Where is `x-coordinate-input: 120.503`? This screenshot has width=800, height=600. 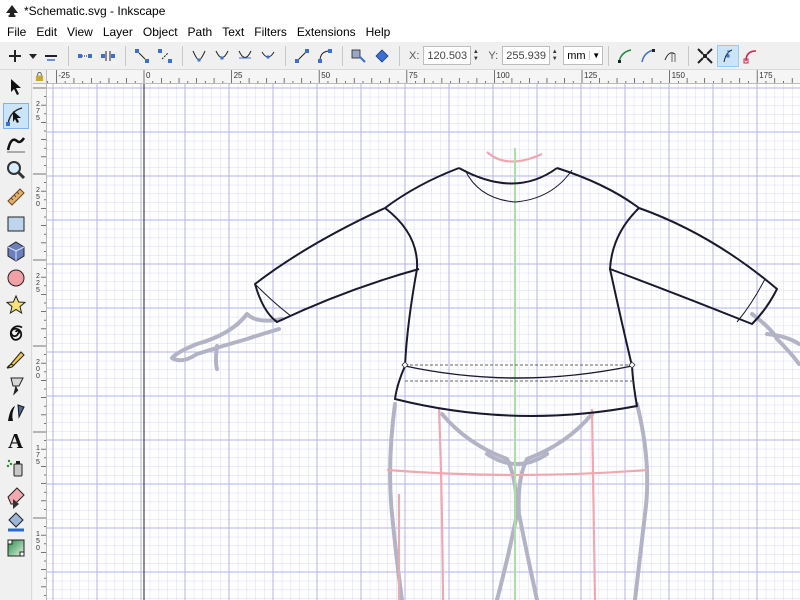 x-coordinate-input: 120.503 is located at coordinates (447, 55).